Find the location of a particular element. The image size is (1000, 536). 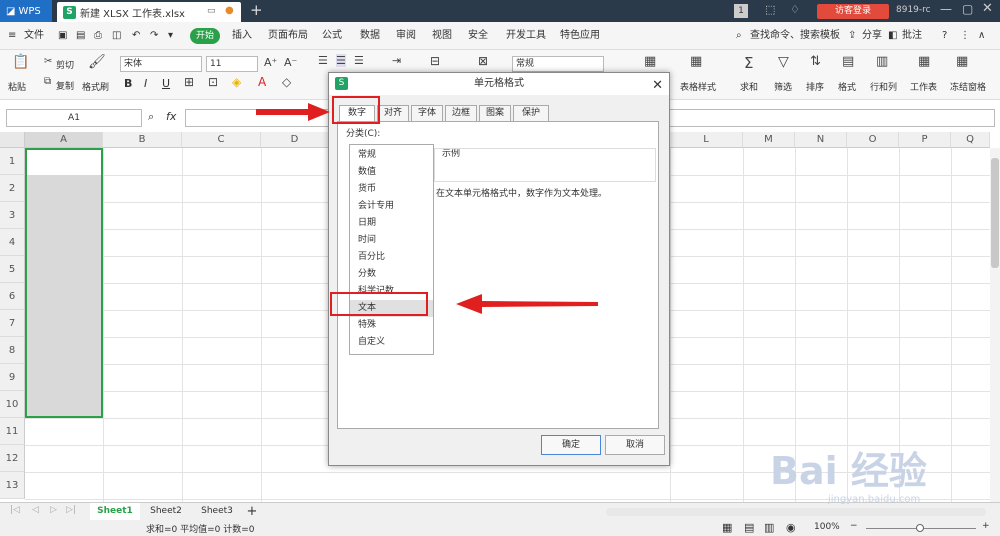

eye-icon: ◉ is located at coordinates (791, 527).